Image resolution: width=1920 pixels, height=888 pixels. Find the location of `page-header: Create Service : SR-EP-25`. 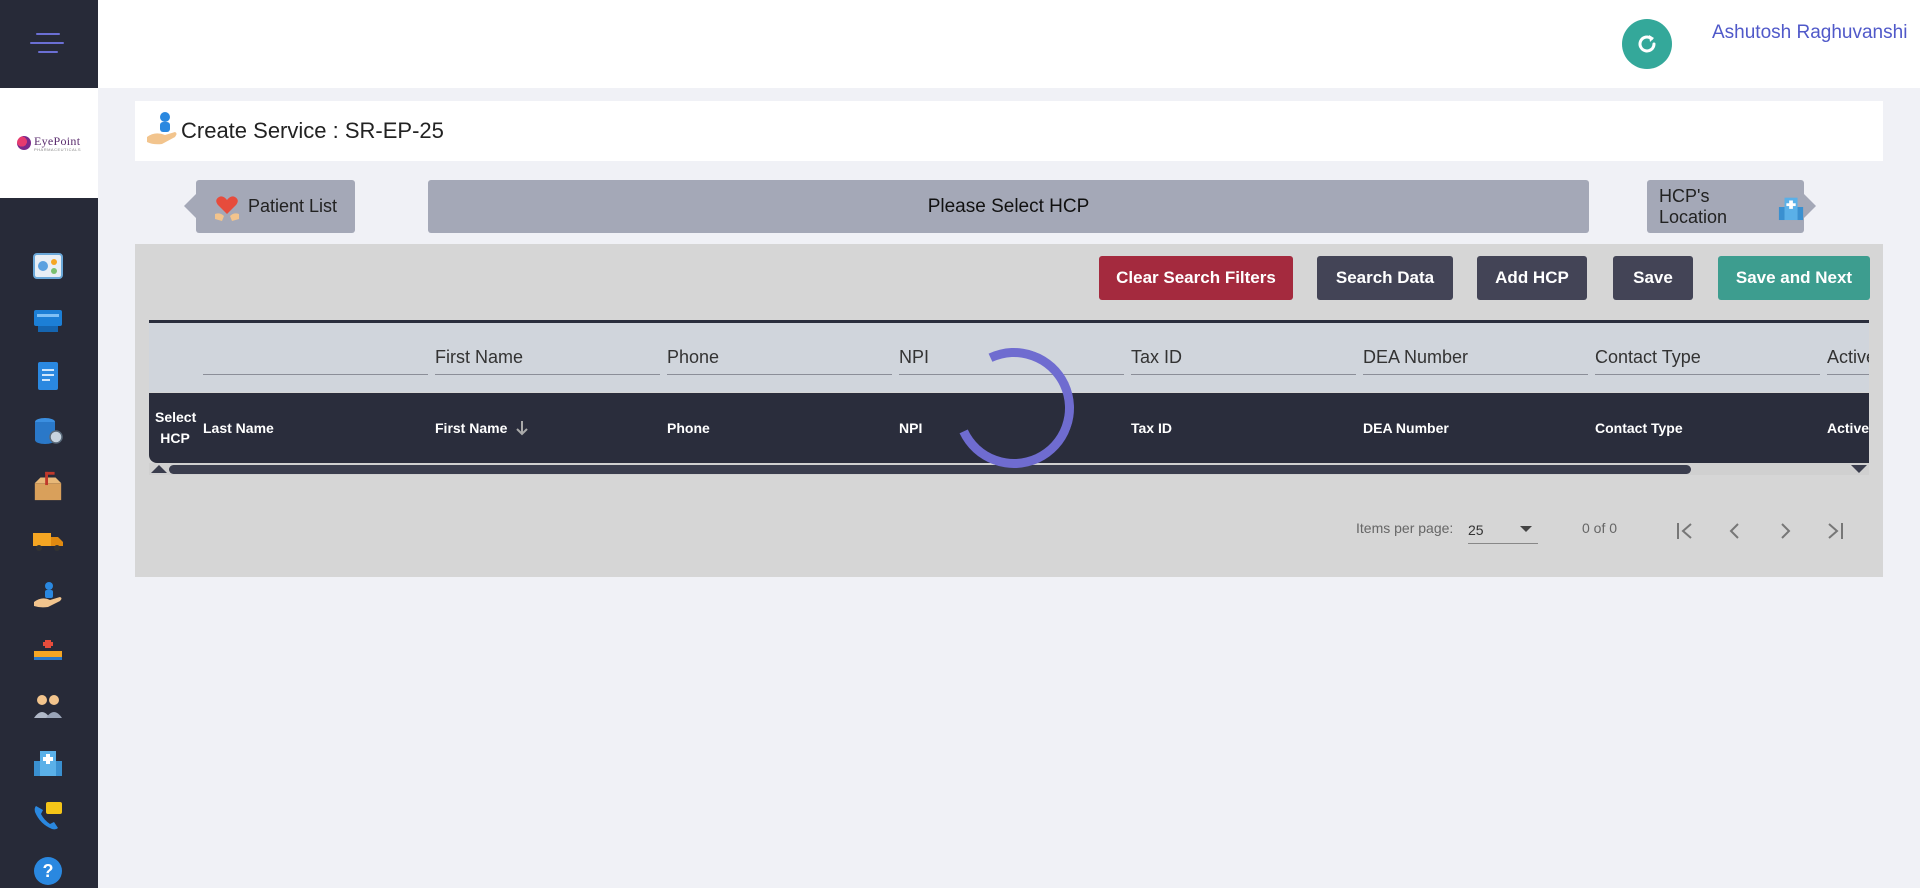

page-header: Create Service : SR-EP-25 is located at coordinates (1009, 131).